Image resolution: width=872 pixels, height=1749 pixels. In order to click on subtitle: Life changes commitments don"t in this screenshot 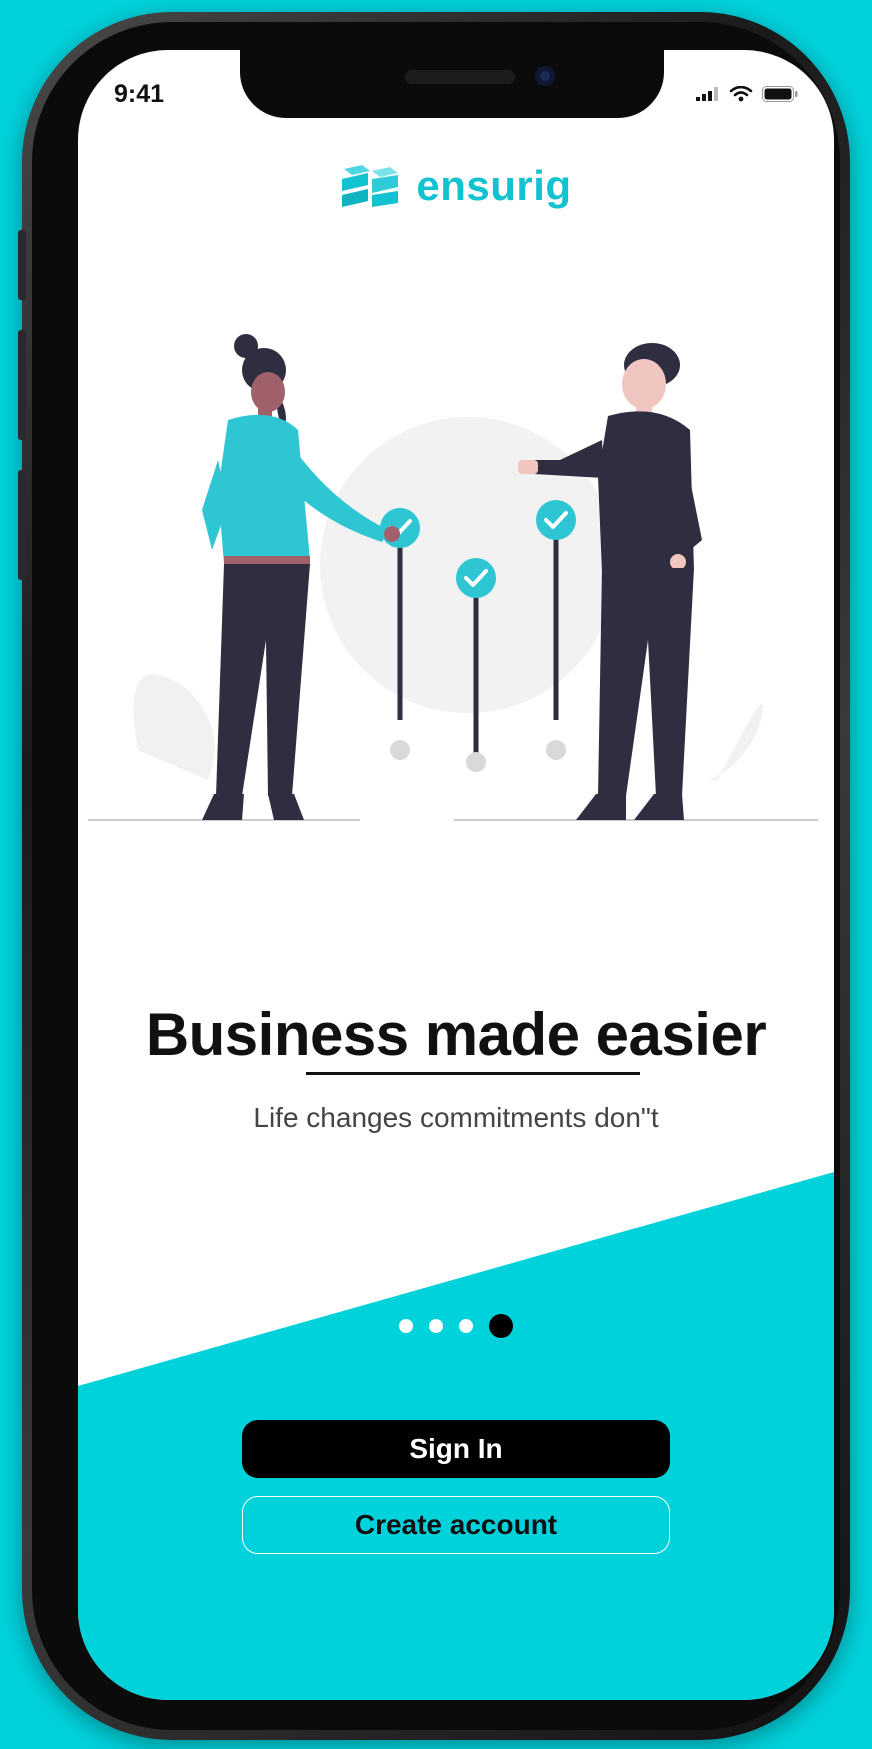, I will do `click(456, 1117)`.